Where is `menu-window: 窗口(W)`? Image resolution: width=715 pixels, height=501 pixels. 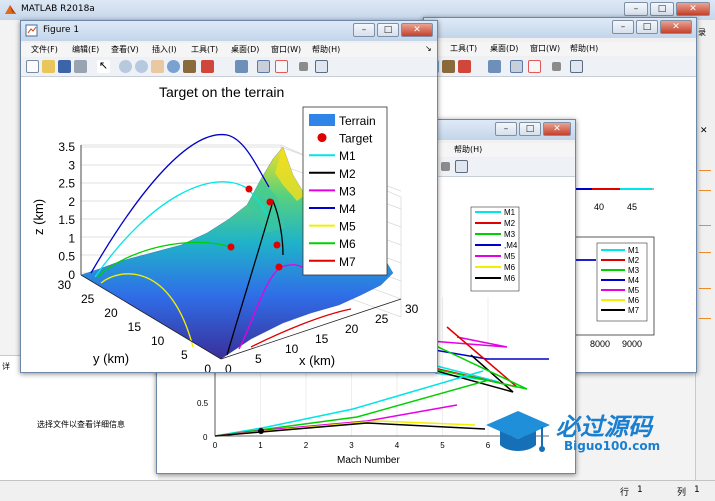 menu-window: 窗口(W) is located at coordinates (286, 49).